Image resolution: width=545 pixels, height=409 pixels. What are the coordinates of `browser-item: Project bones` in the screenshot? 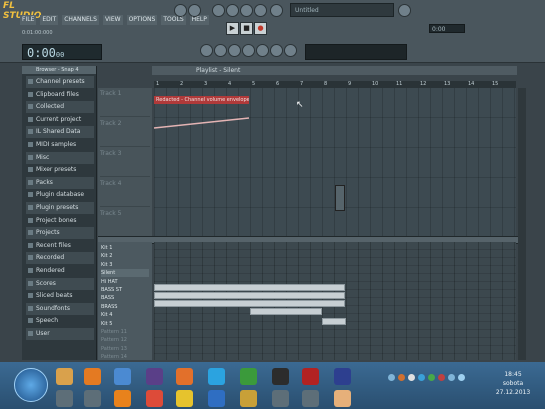 It's located at (60, 221).